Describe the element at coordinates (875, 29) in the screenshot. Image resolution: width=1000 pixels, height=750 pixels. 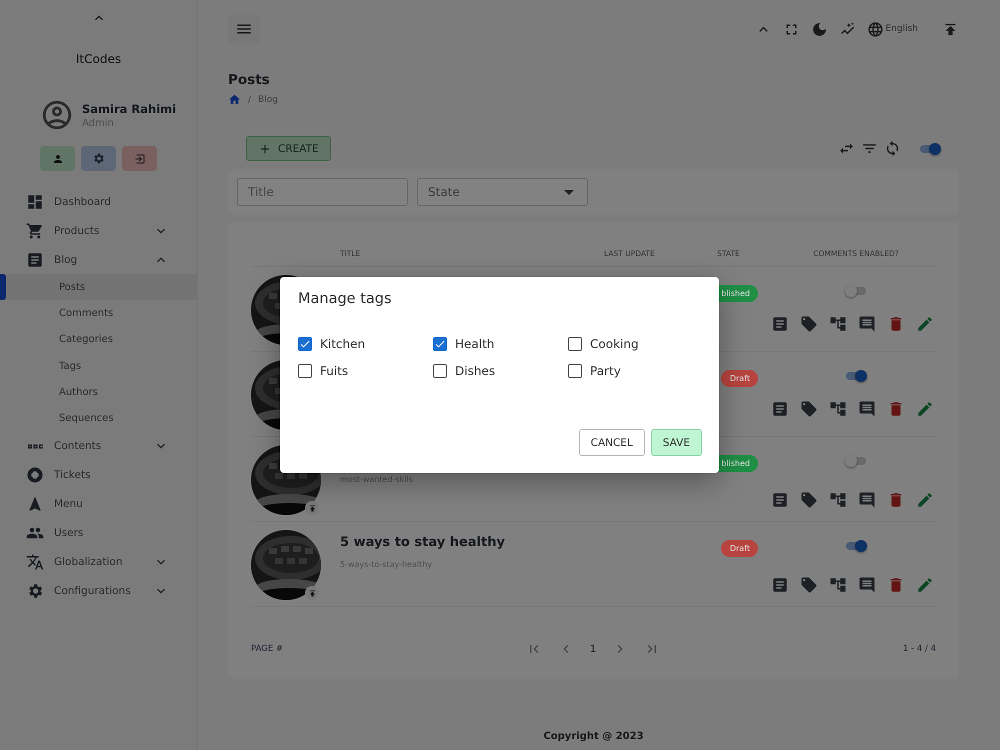
I see `globe-icon` at that location.